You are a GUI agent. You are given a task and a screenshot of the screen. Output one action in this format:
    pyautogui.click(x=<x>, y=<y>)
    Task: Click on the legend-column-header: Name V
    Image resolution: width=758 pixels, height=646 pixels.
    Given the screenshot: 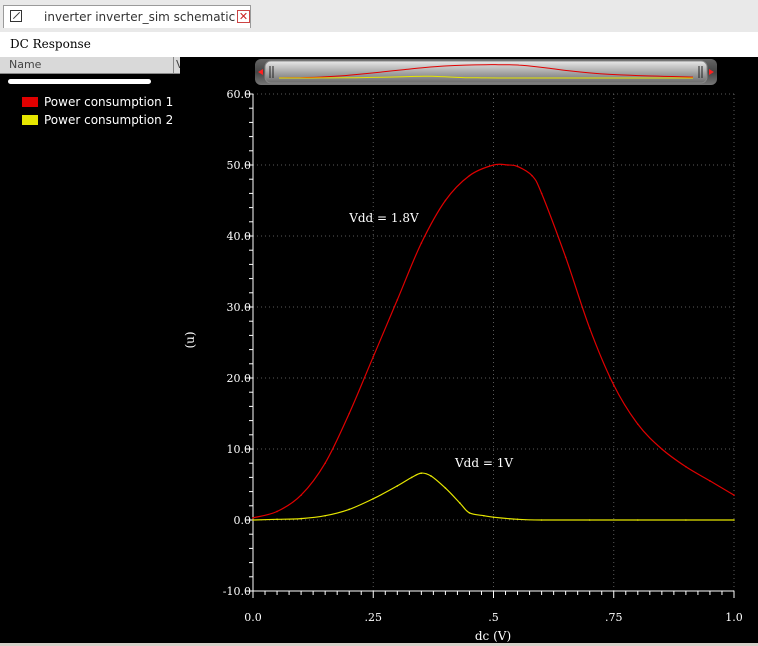 What is the action you would take?
    pyautogui.click(x=92, y=65)
    